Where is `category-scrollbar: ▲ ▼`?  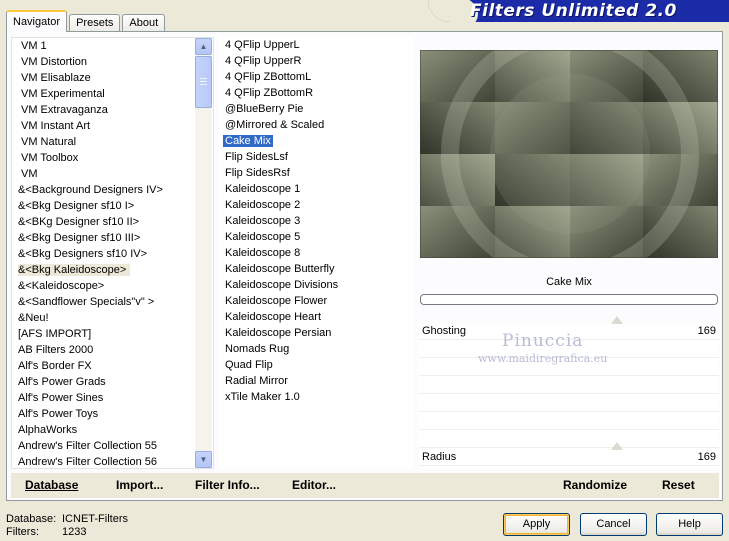 category-scrollbar: ▲ ▼ is located at coordinates (203, 253).